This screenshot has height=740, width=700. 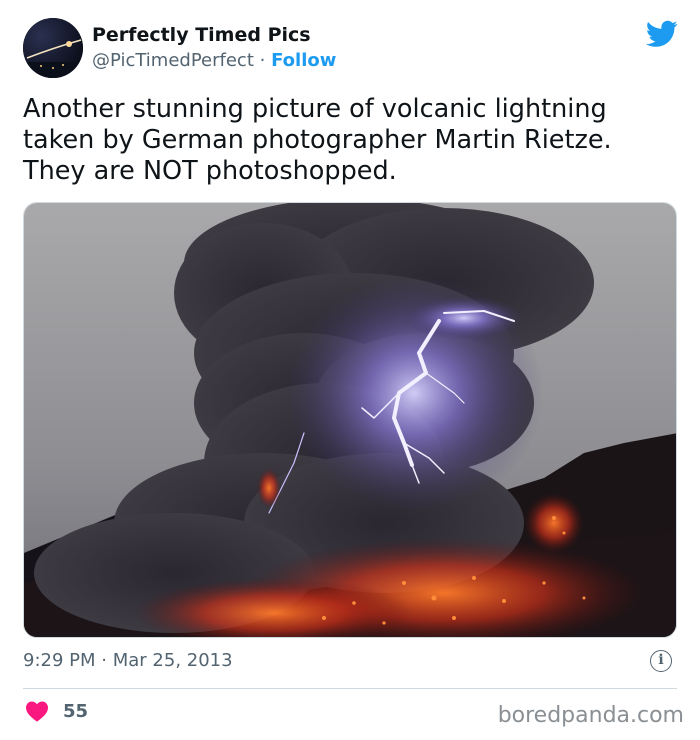 What do you see at coordinates (59, 660) in the screenshot?
I see `tweet-time: 9:29 PM` at bounding box center [59, 660].